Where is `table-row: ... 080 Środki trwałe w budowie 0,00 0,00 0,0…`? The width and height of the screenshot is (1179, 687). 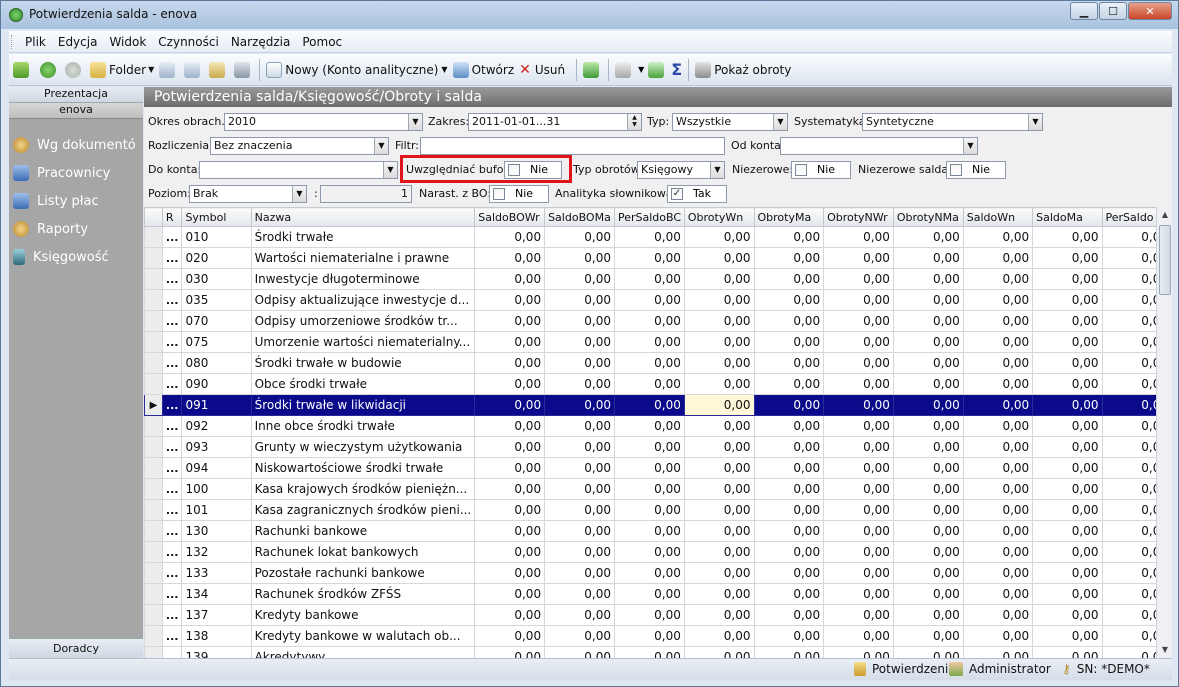
table-row: ... 080 Środki trwałe w budowie 0,00 0,00 0,0… is located at coordinates (658, 363).